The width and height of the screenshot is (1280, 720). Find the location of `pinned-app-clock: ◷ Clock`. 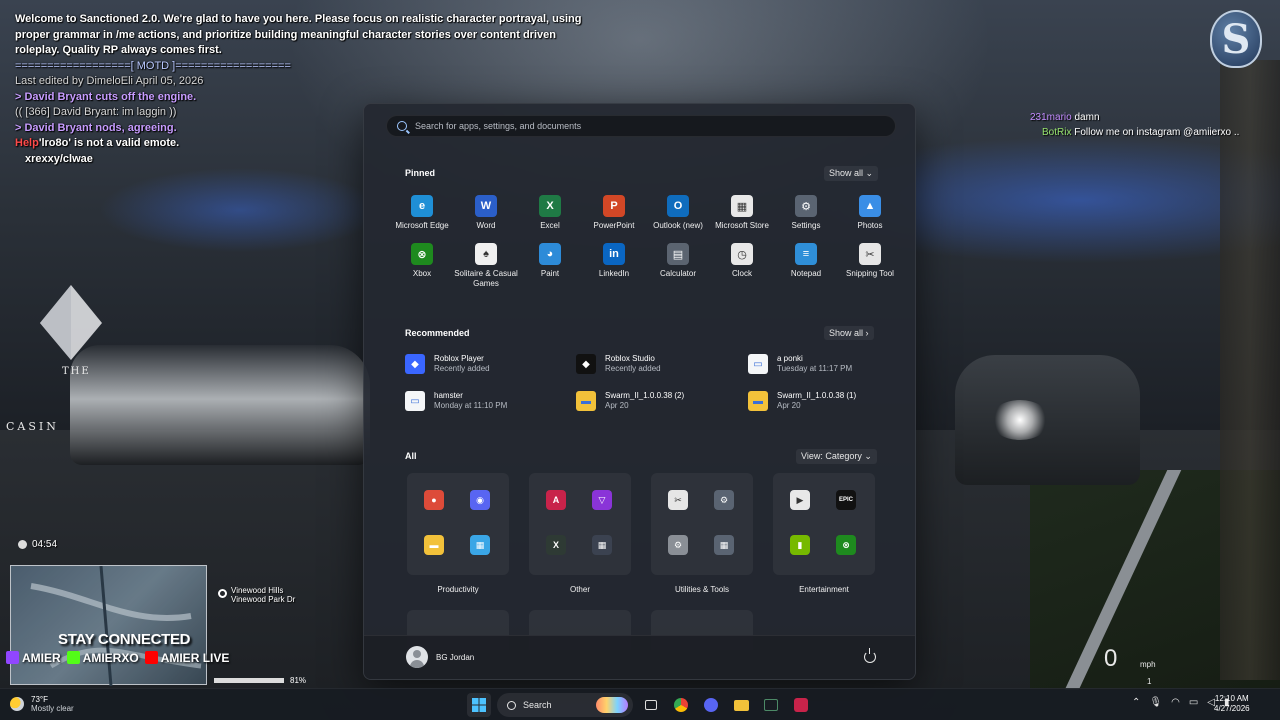

pinned-app-clock: ◷ Clock is located at coordinates (742, 266).